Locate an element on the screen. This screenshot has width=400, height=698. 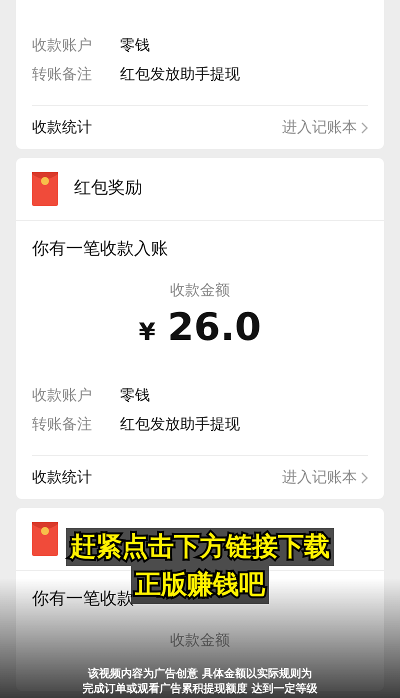
amount-value: 26.0 is located at coordinates (214, 327).